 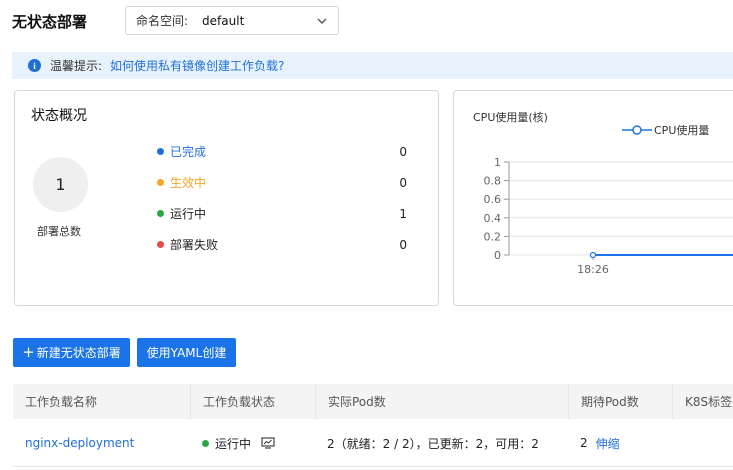 What do you see at coordinates (282, 213) in the screenshot?
I see `status-row-running: 运行中 1` at bounding box center [282, 213].